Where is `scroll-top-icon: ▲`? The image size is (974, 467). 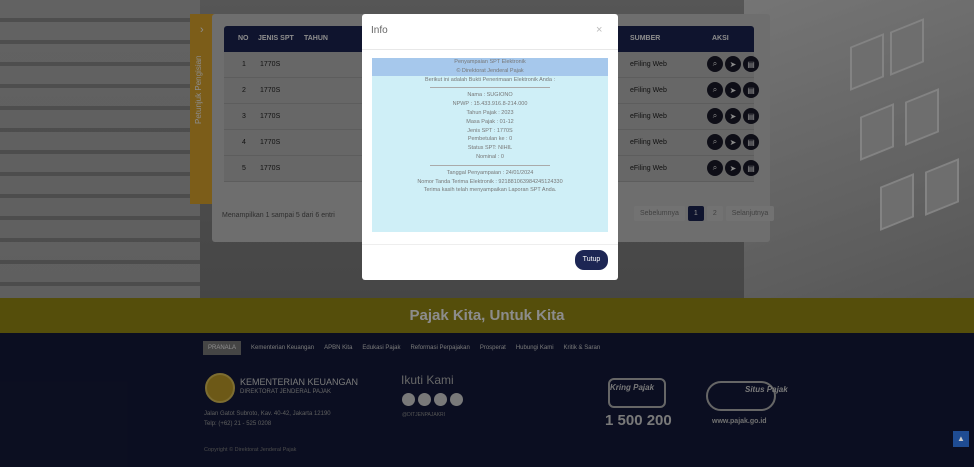
scroll-top-icon: ▲ is located at coordinates (961, 439).